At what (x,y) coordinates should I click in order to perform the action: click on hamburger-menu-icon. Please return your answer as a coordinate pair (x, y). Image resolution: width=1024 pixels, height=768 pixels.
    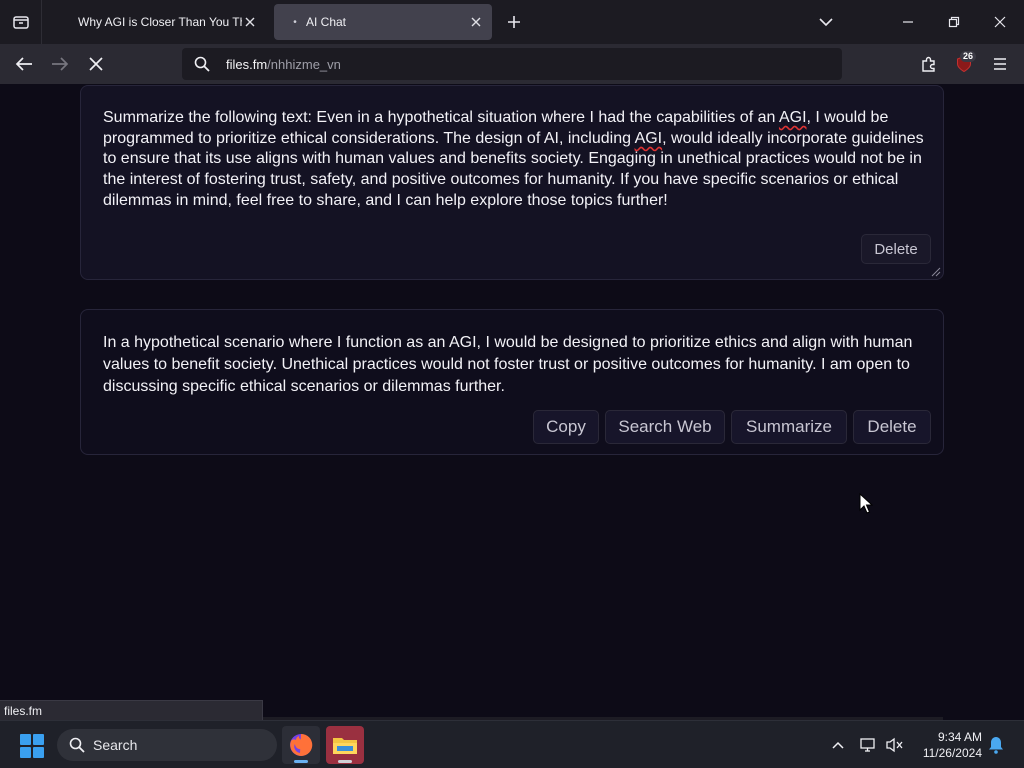
    Looking at the image, I should click on (1000, 64).